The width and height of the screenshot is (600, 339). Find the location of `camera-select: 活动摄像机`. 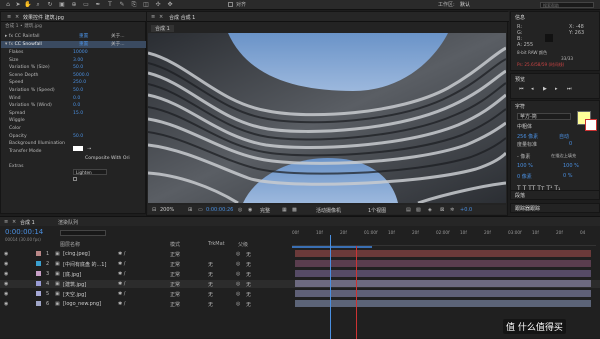

camera-select: 活动摄像机 is located at coordinates (328, 210).